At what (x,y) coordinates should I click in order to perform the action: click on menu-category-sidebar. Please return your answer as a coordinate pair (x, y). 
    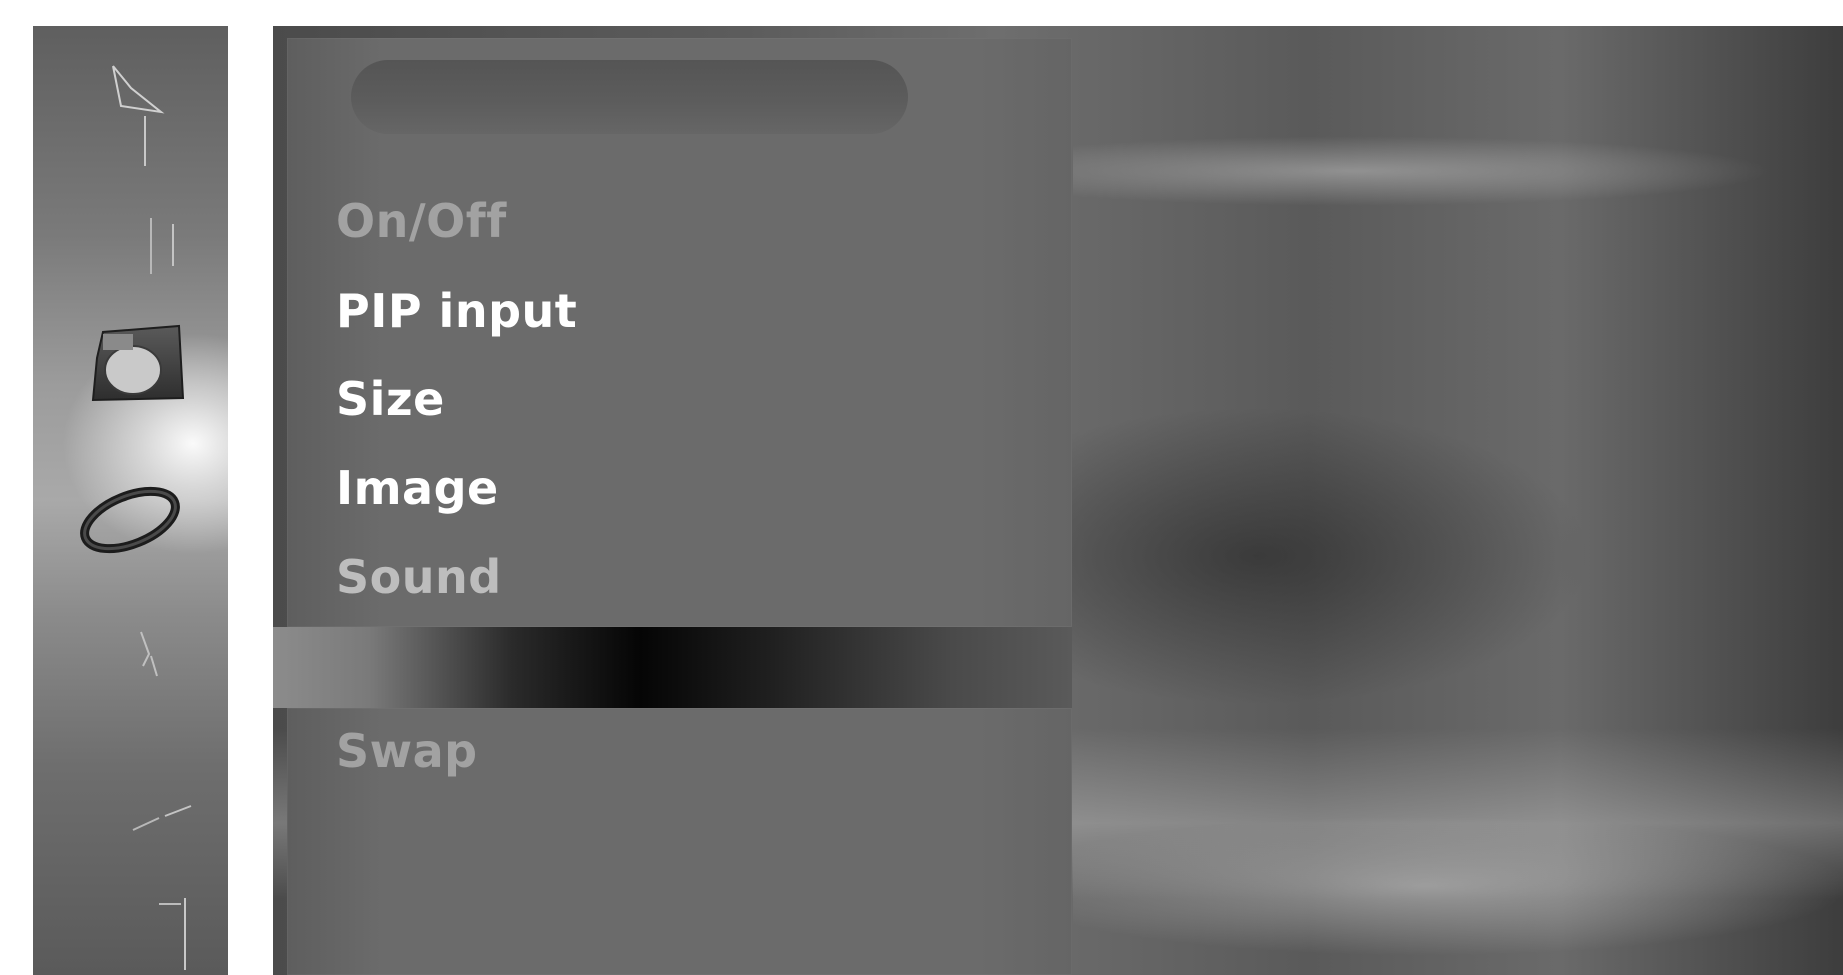
    Looking at the image, I should click on (130, 500).